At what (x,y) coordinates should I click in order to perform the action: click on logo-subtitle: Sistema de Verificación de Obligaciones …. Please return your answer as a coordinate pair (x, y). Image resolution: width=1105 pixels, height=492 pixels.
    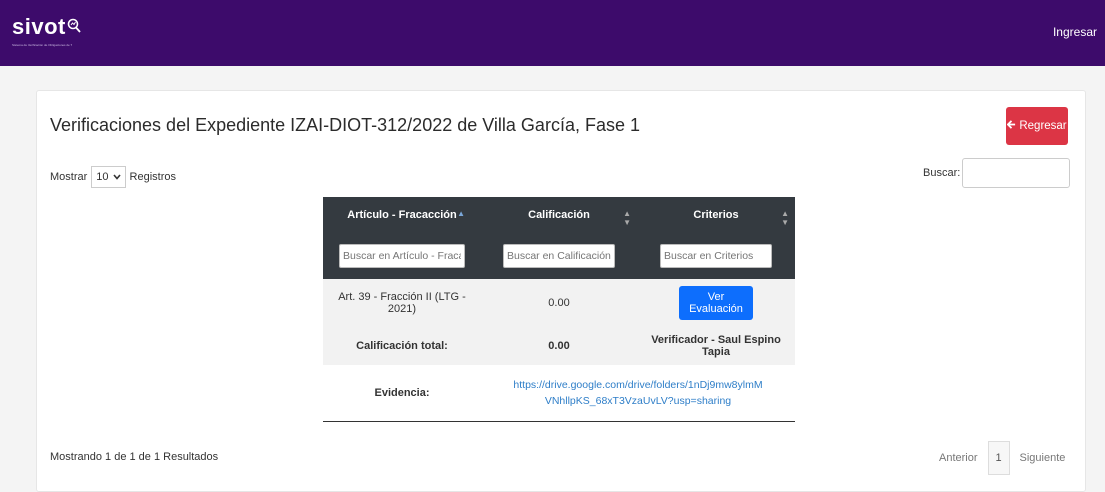
    Looking at the image, I should click on (42, 45).